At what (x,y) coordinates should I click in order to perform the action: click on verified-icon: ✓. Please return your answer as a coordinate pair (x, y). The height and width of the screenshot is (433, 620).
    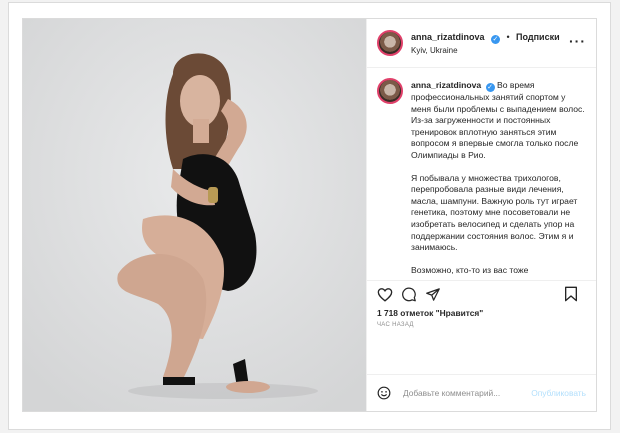
    Looking at the image, I should click on (495, 39).